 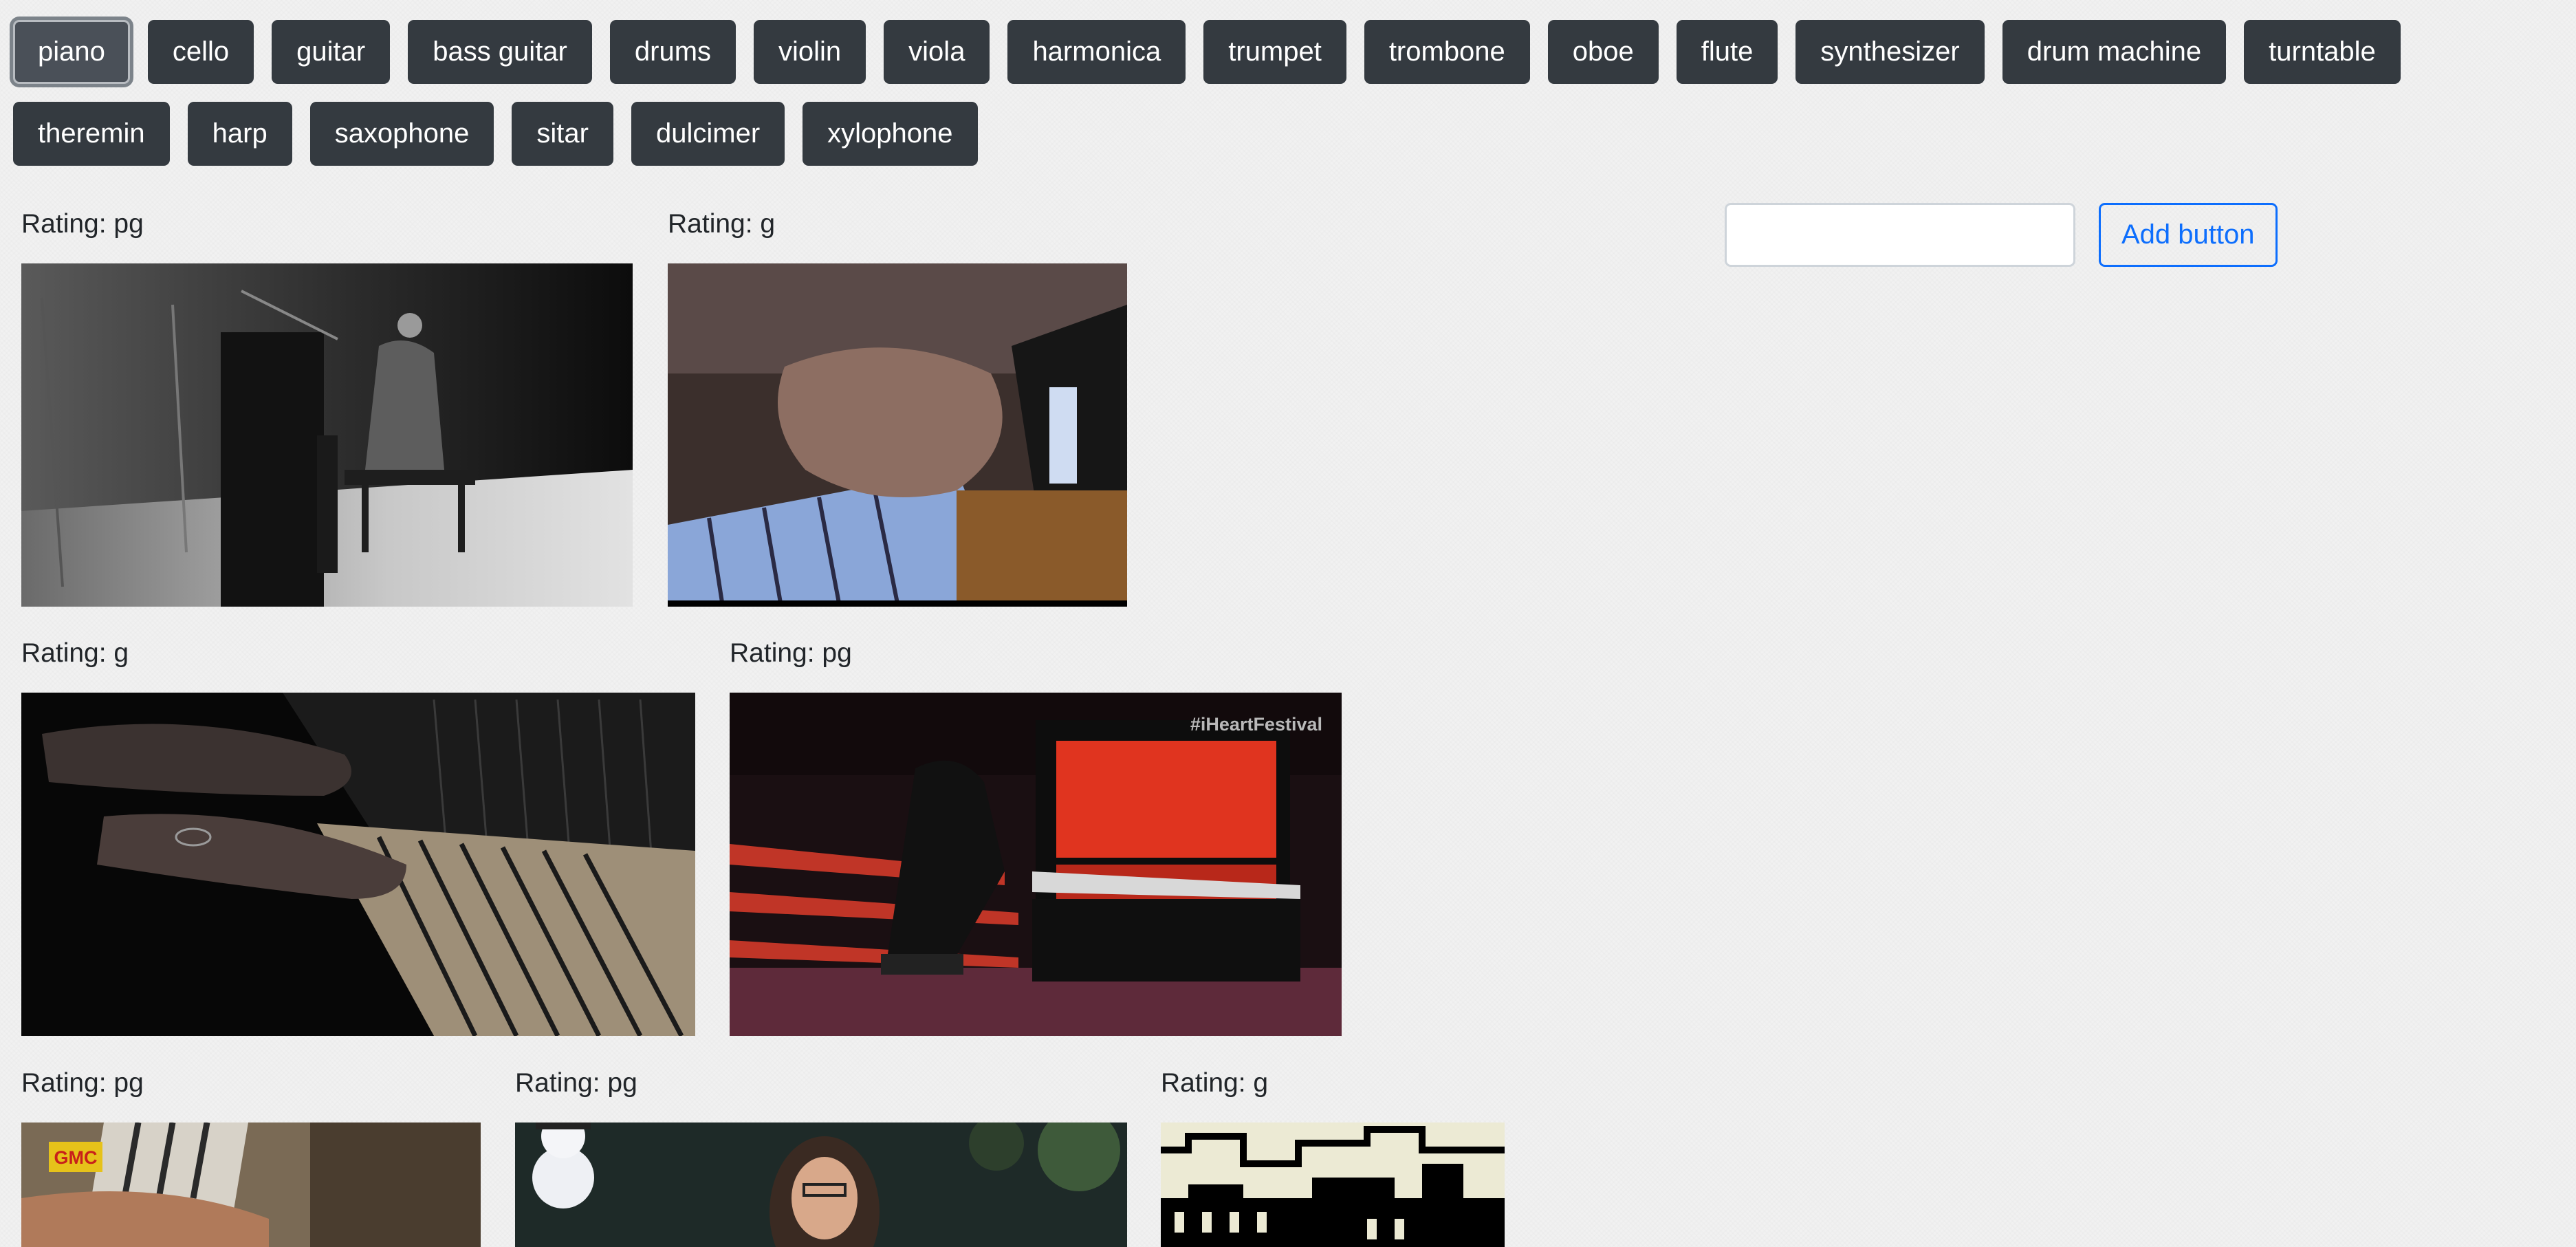 I want to click on topic-button-violin: violin, so click(x=810, y=52).